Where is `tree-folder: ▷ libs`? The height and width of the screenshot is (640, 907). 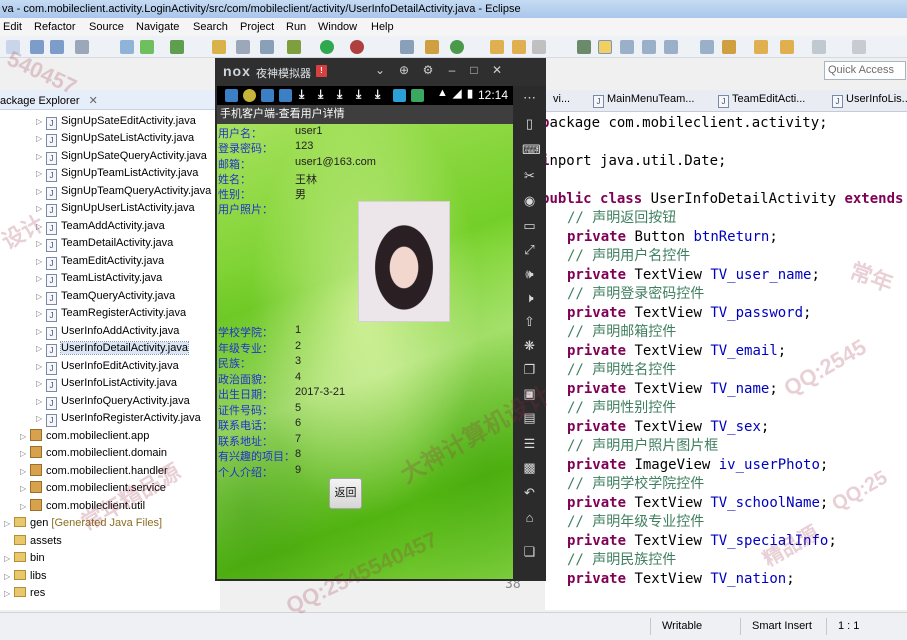
tree-folder: ▷ libs is located at coordinates (25, 576).